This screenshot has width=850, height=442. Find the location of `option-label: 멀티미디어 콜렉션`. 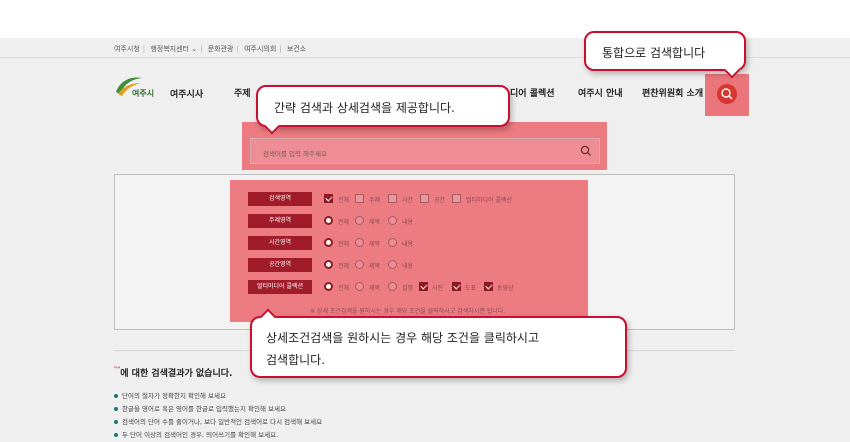

option-label: 멀티미디어 콜렉션 is located at coordinates (489, 200).